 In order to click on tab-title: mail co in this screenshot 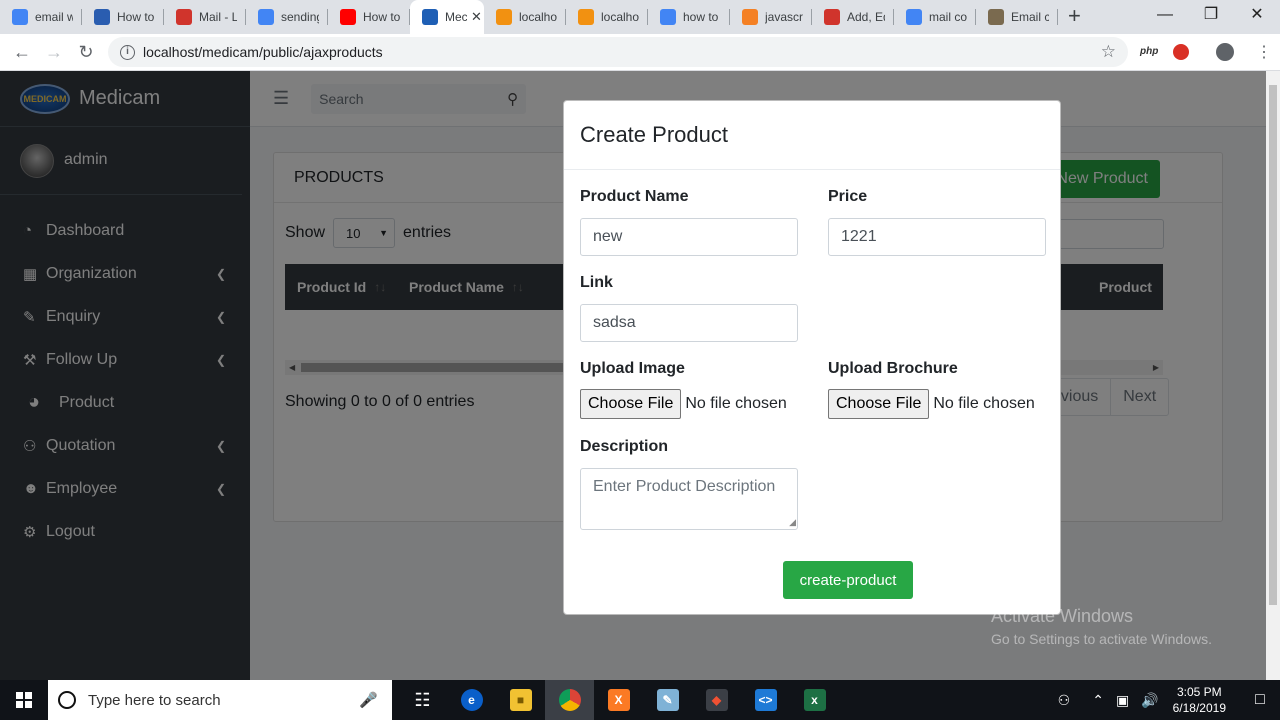, I will do `click(948, 17)`.